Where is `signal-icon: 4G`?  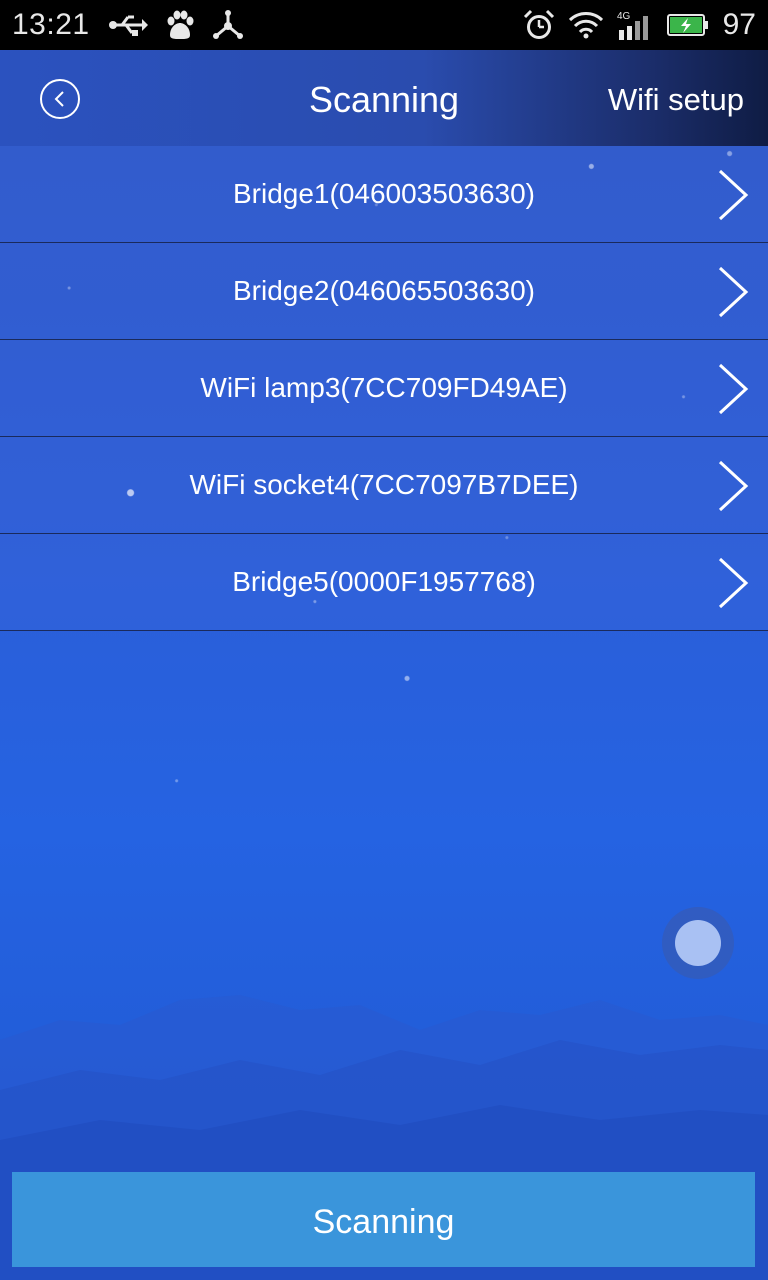
signal-icon: 4G is located at coordinates (635, 25).